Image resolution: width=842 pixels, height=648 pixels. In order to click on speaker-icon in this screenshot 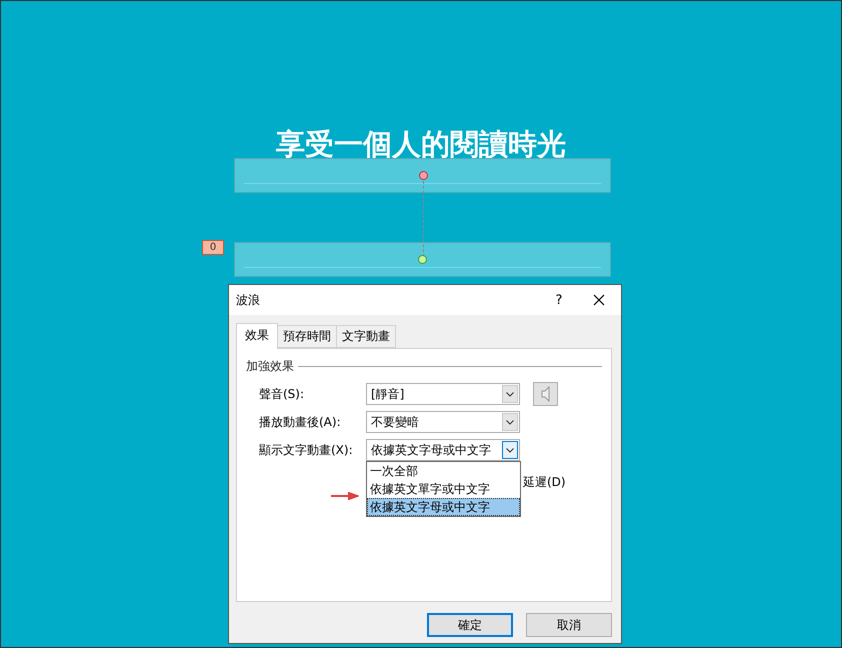, I will do `click(545, 394)`.